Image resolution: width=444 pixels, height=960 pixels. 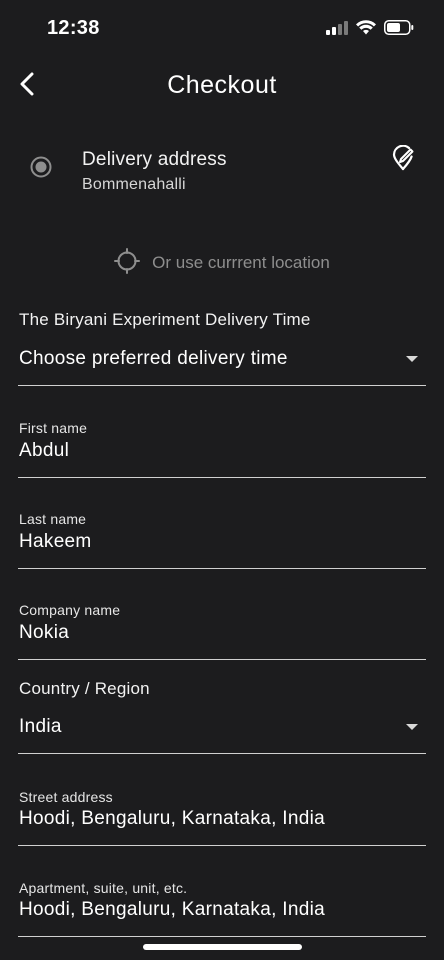 I want to click on delivery-time-select: Choose preferred delivery time, so click(x=222, y=362).